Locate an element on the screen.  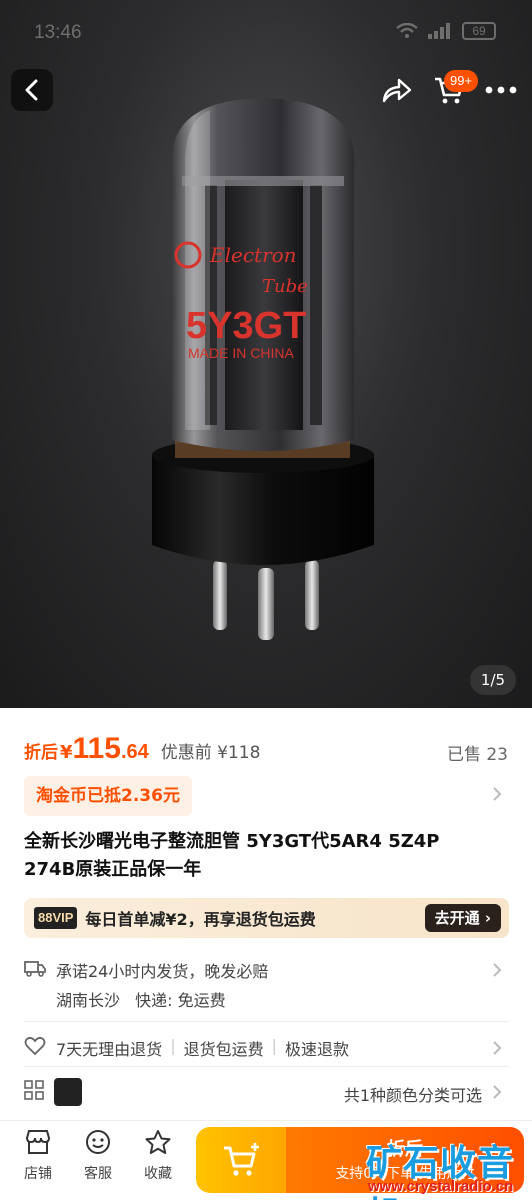
customer-service-label: 客服 is located at coordinates (98, 1174).